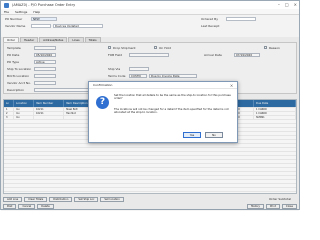 This screenshot has height=240, width=320. What do you see at coordinates (279, 4) in the screenshot?
I see `minimize-button: –` at bounding box center [279, 4].